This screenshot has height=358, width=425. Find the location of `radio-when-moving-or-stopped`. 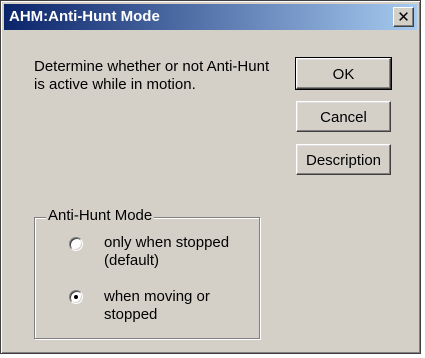

radio-when-moving-or-stopped is located at coordinates (76, 297).